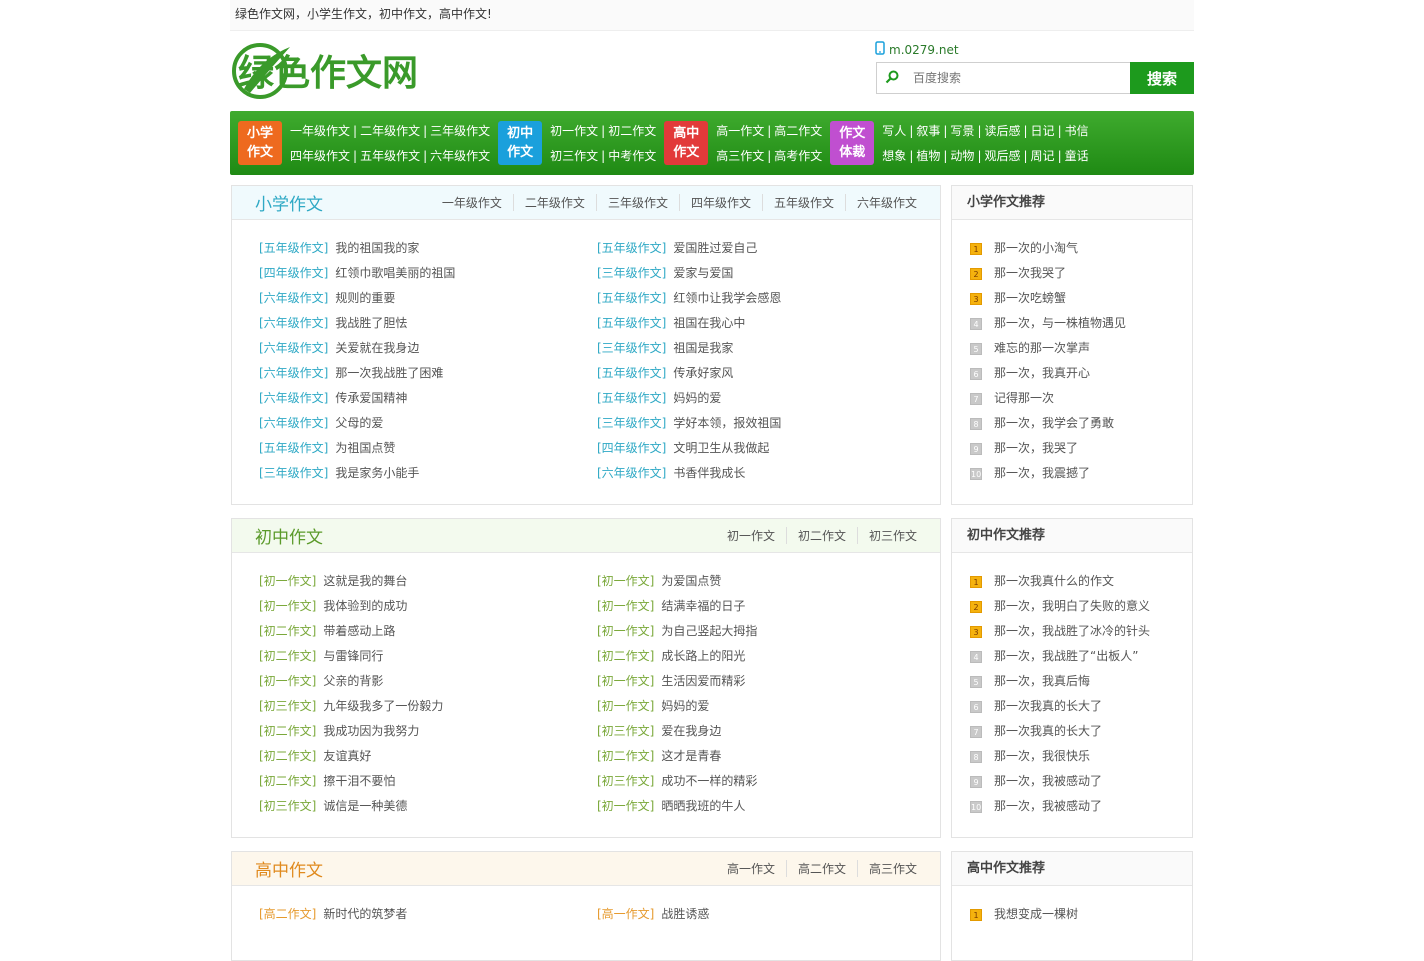 This screenshot has width=1424, height=961. I want to click on recommend-link: 那一次，我被感动了, so click(1048, 806).